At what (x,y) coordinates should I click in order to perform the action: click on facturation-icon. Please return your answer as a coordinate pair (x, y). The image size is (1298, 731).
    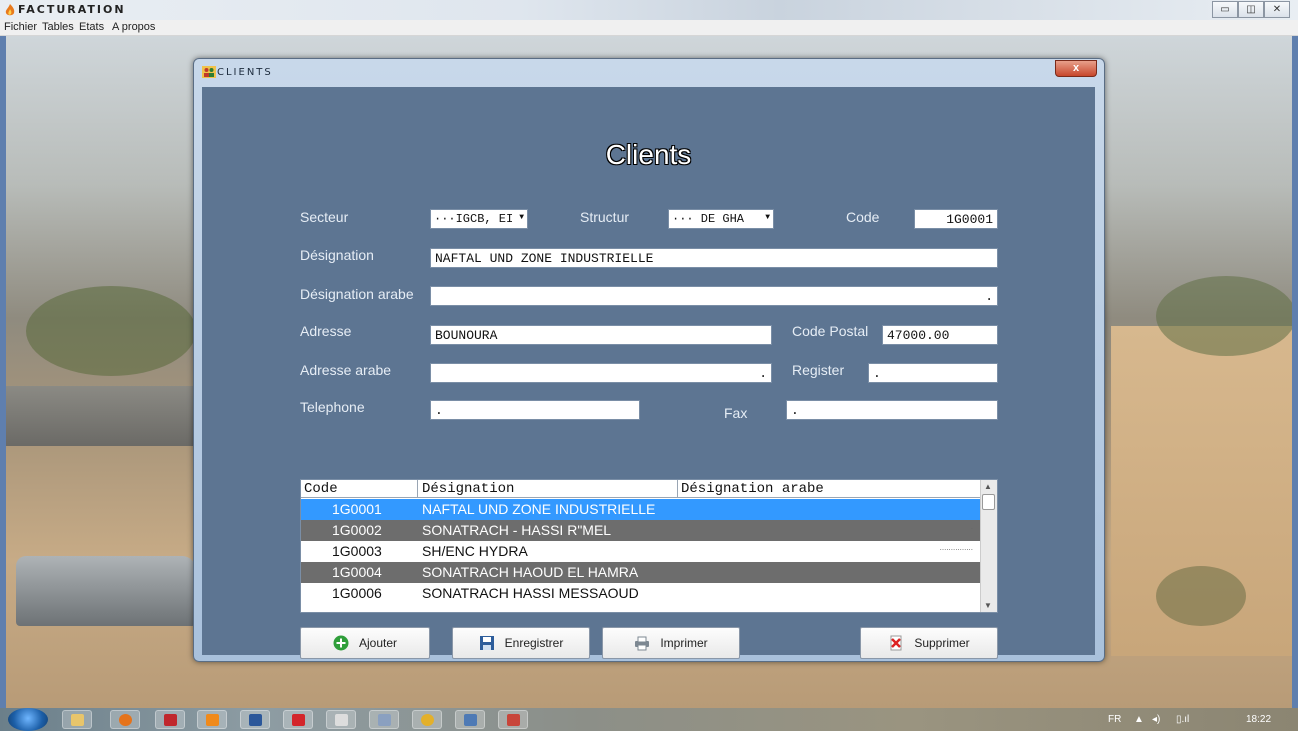
    Looking at the image, I should click on (513, 720).